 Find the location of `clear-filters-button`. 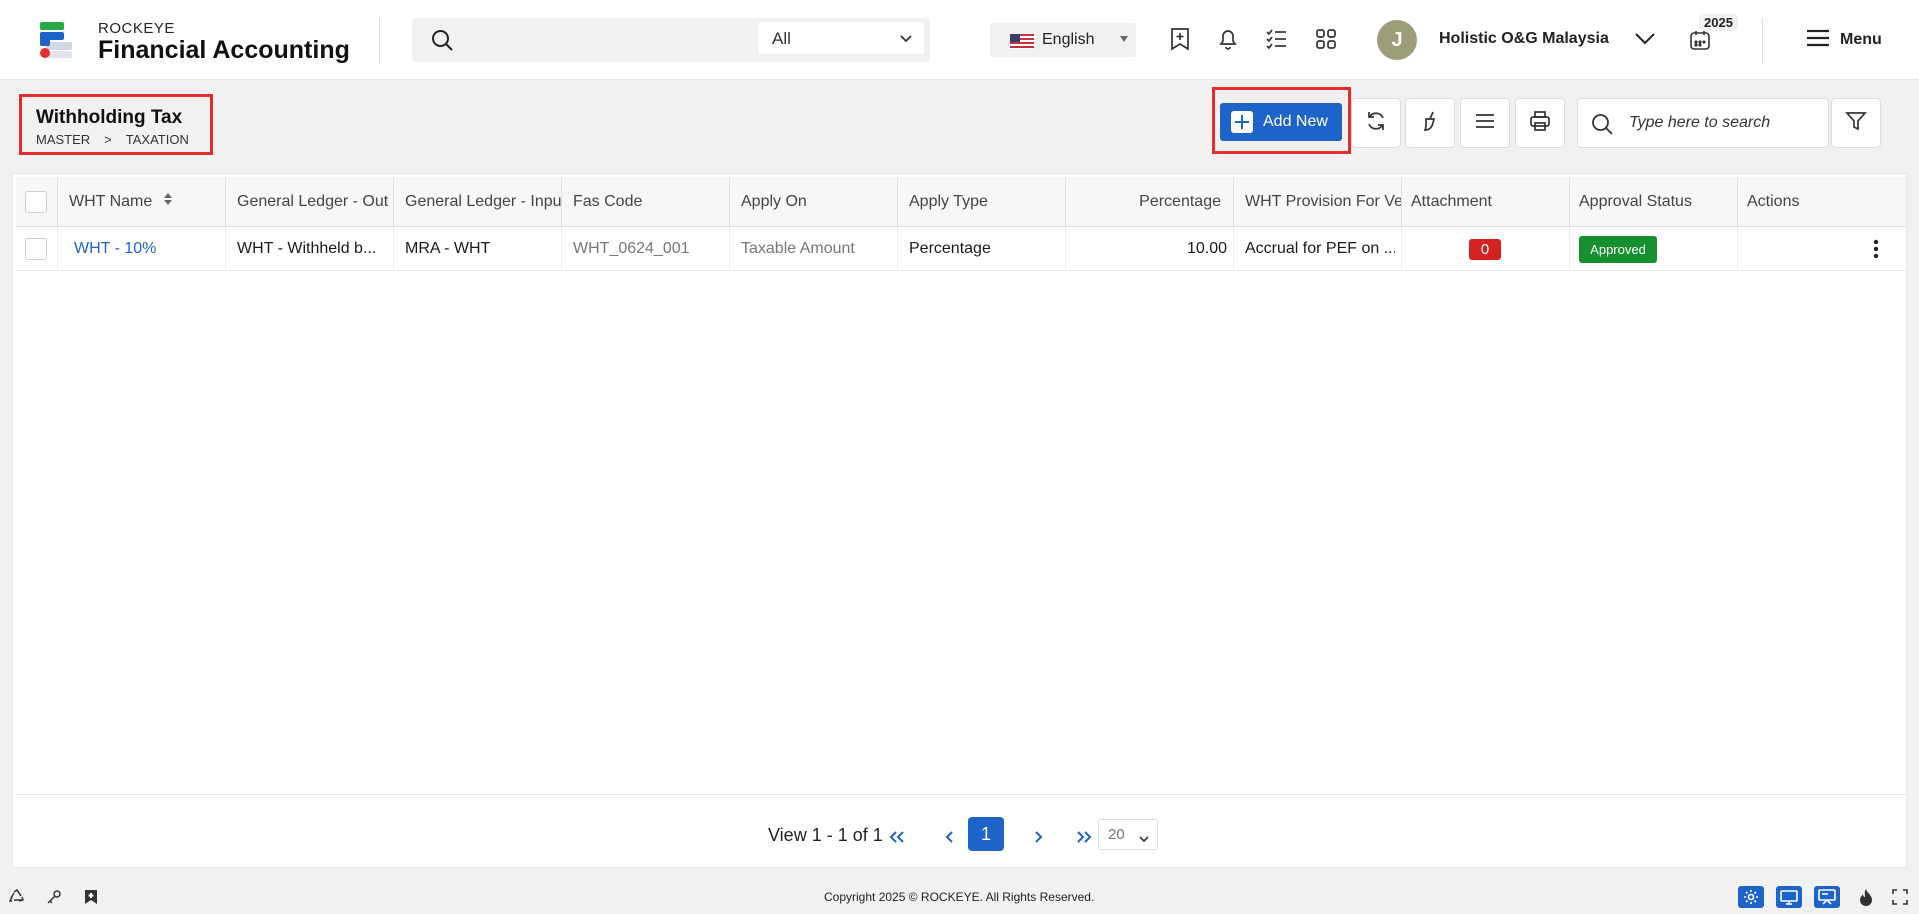

clear-filters-button is located at coordinates (1430, 123).